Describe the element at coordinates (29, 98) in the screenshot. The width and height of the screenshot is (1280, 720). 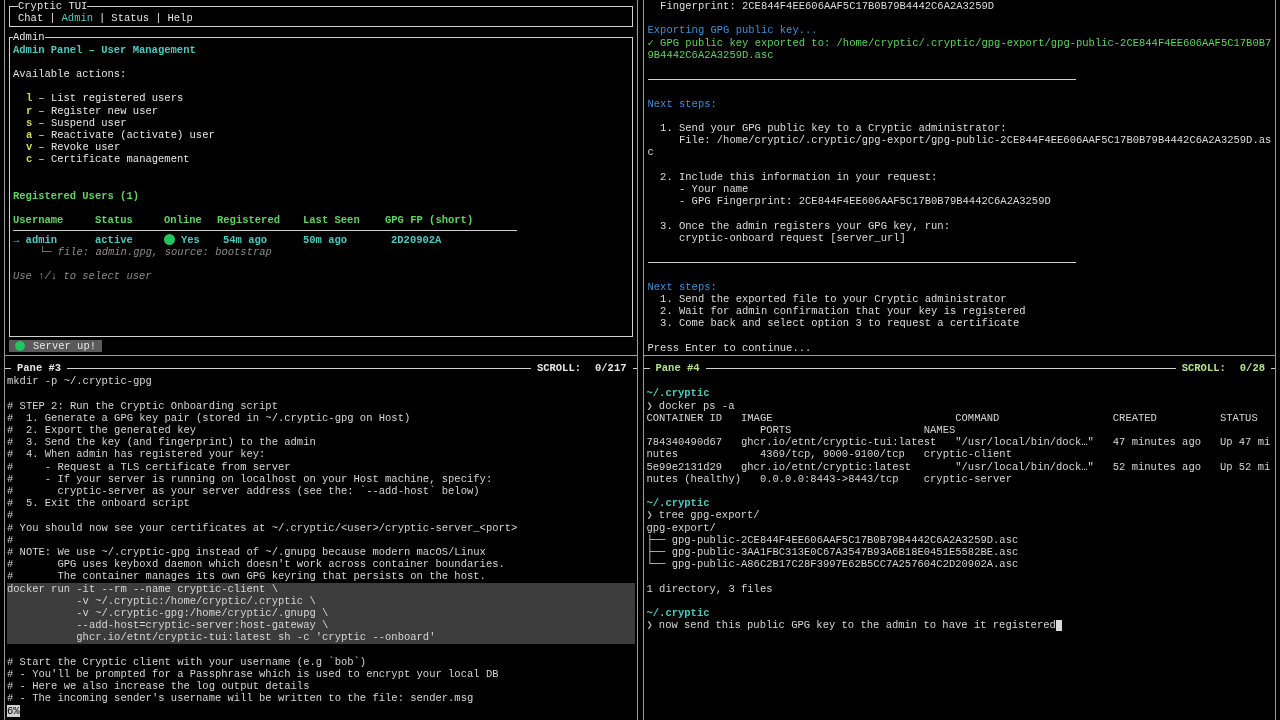
I see `action-key: l` at that location.